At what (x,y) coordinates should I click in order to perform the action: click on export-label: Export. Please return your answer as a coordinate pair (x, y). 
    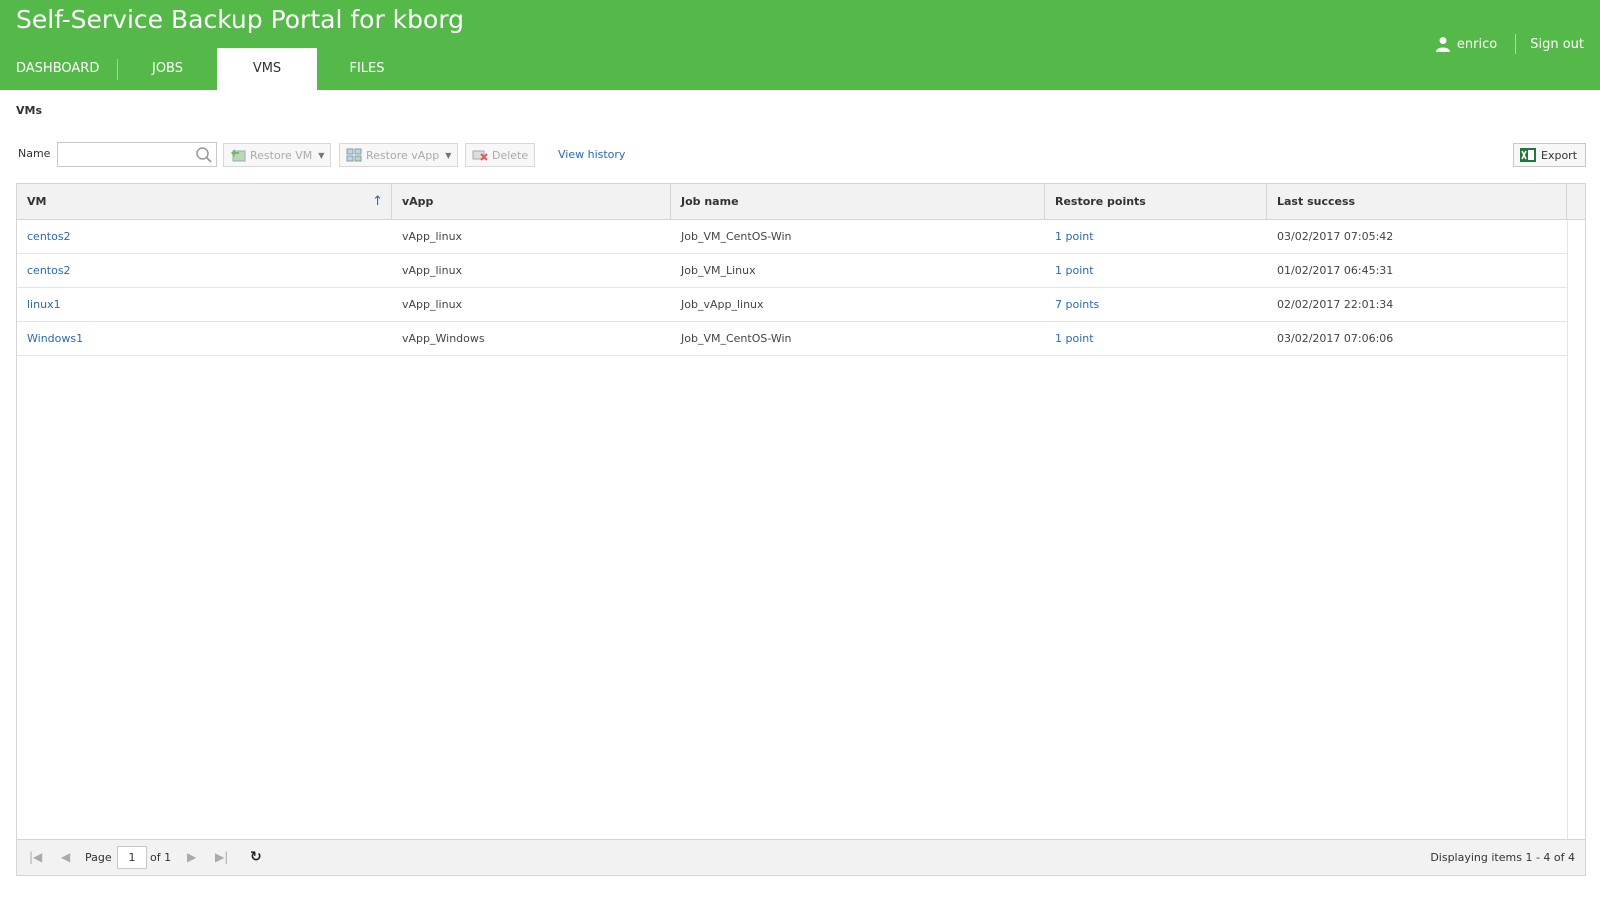
    Looking at the image, I should click on (1559, 155).